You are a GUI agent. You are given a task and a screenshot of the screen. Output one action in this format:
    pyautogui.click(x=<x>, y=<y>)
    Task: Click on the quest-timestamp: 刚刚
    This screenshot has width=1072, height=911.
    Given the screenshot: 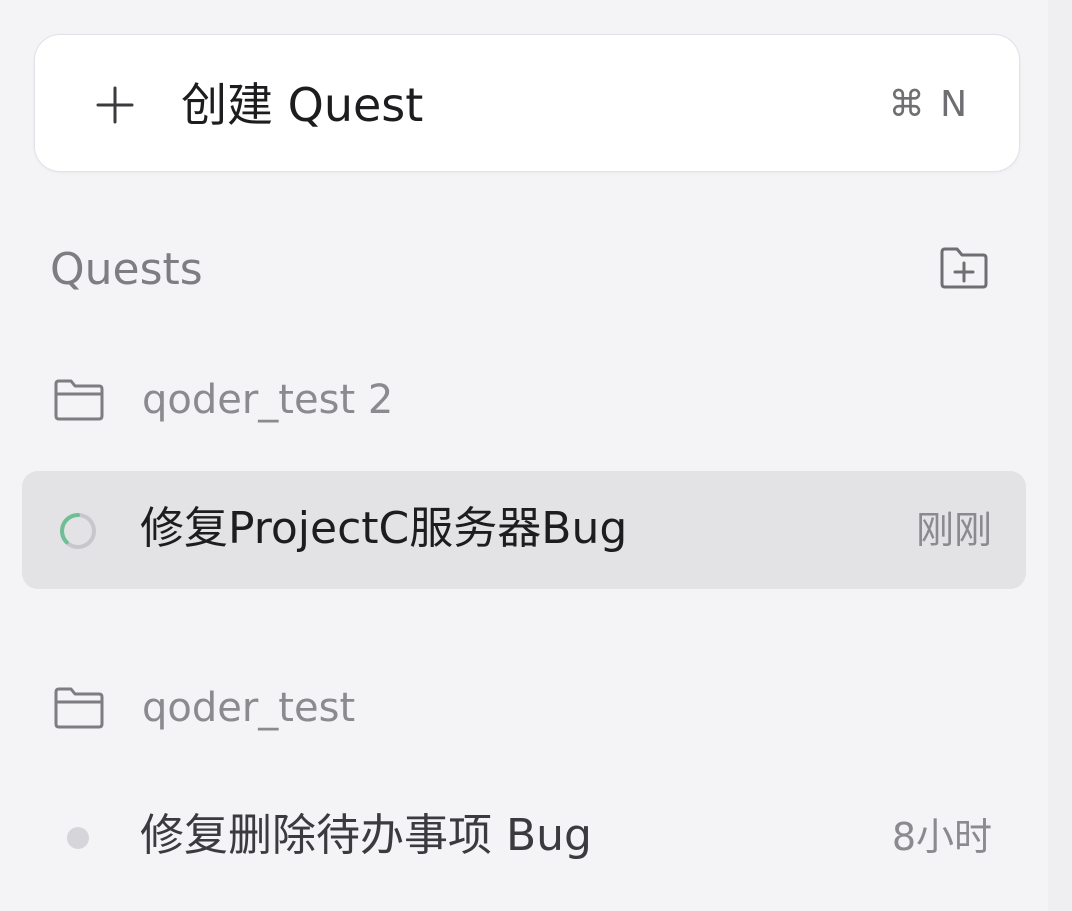 What is the action you would take?
    pyautogui.click(x=953, y=530)
    